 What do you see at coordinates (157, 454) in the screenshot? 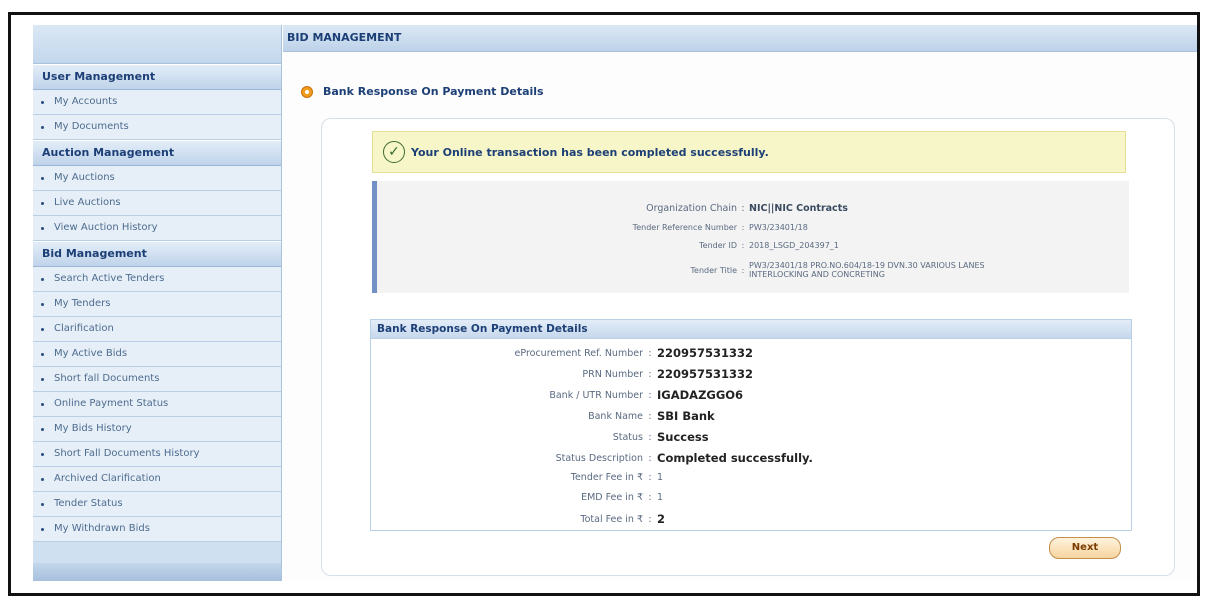
I see `sidebar-item-short-fall-documents-history: Short Fall Documents History` at bounding box center [157, 454].